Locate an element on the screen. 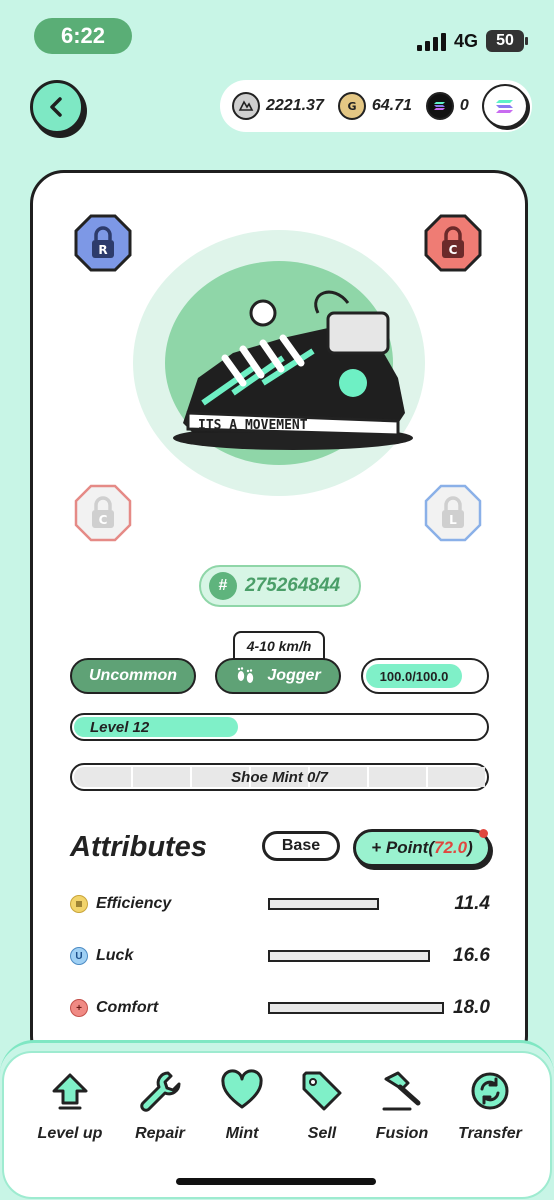  shoe-type-label: Jogger is located at coordinates (294, 675).